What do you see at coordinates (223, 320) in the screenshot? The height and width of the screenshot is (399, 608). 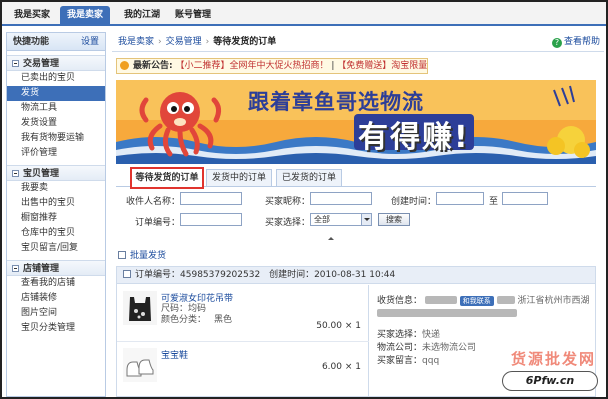 I see `item-color-value: 黑色` at bounding box center [223, 320].